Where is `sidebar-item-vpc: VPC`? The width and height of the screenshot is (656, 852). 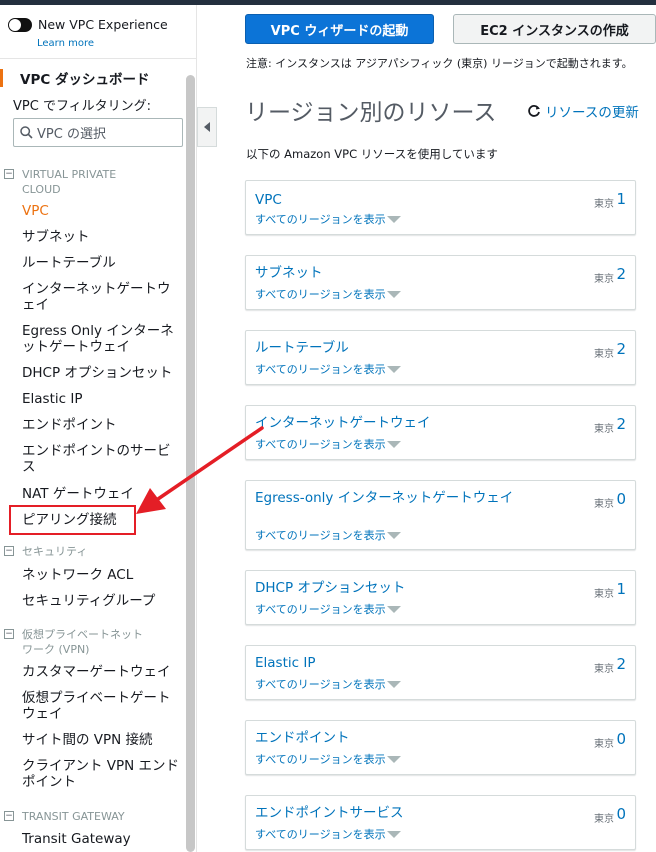
sidebar-item-vpc: VPC is located at coordinates (102, 211).